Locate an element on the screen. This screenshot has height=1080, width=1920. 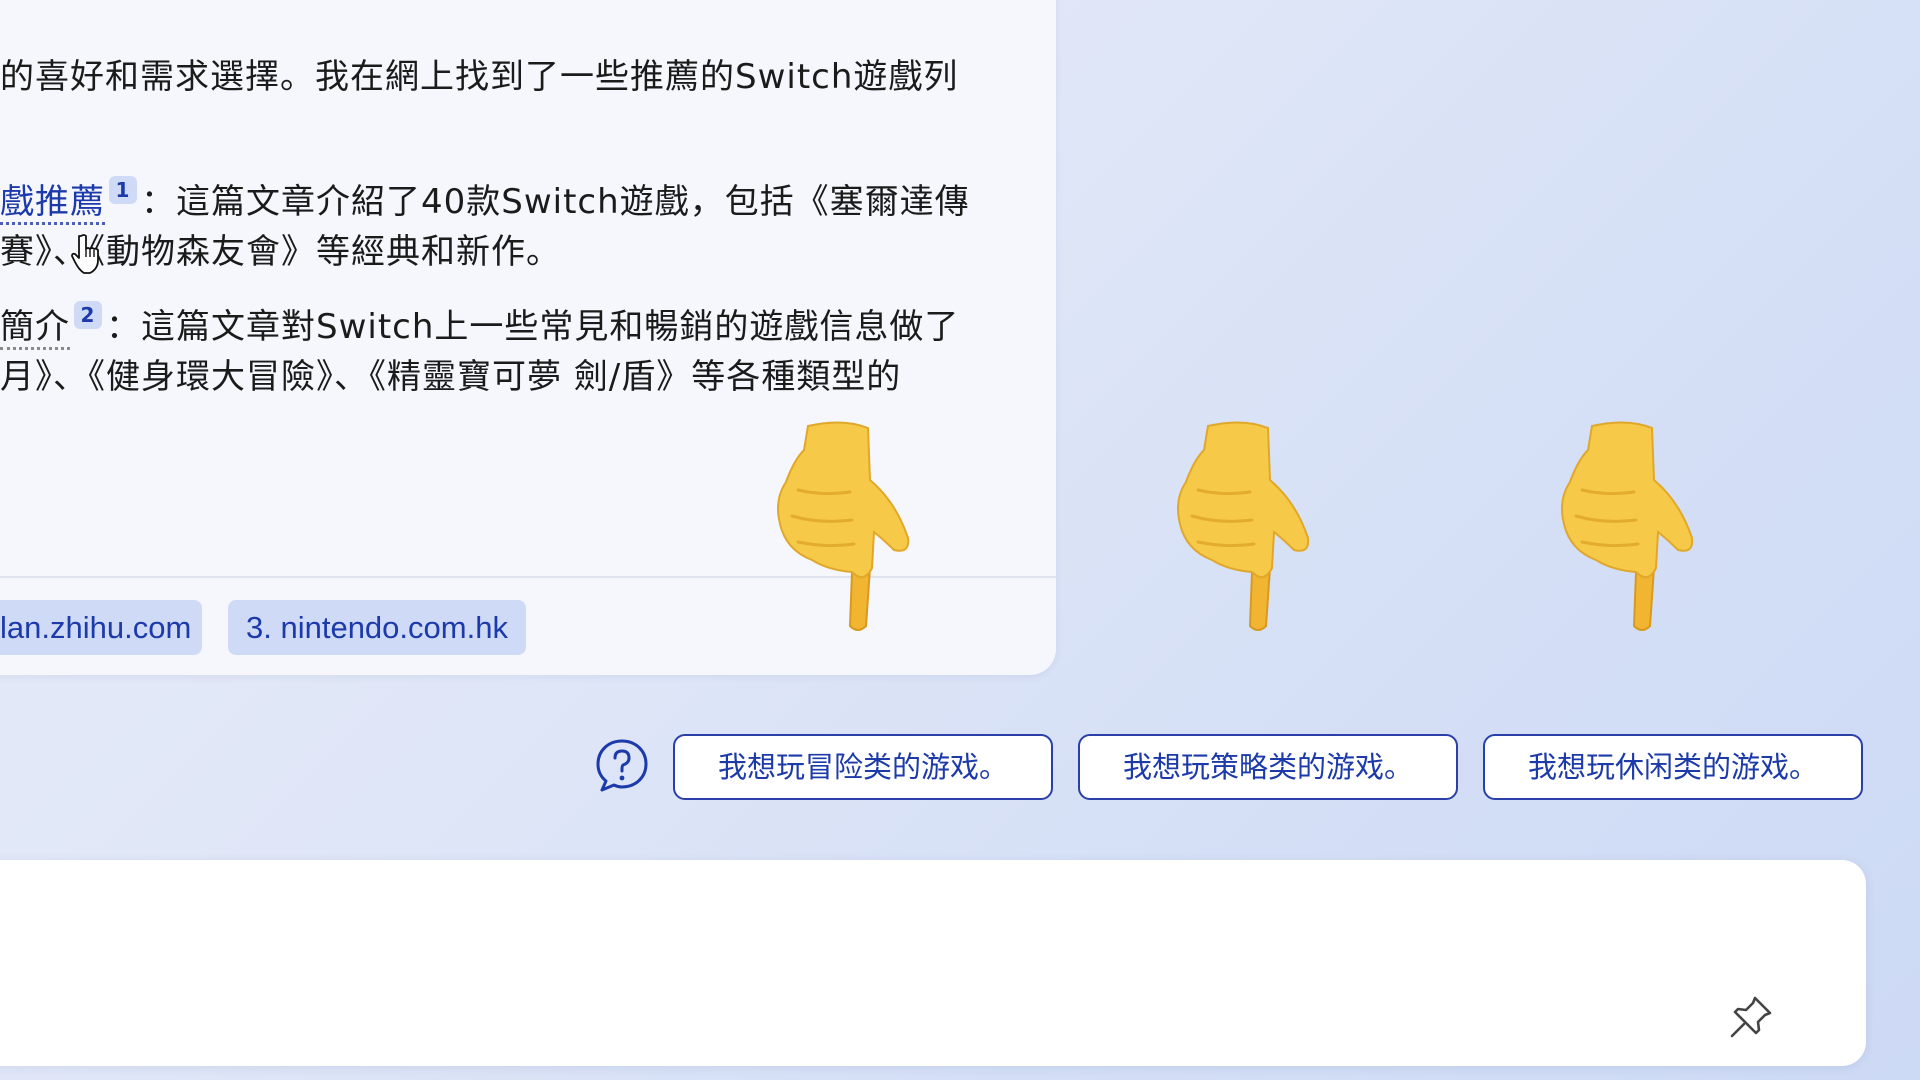
suggestion-strategy-games: 我想玩策略类的游戏。 is located at coordinates (1268, 767).